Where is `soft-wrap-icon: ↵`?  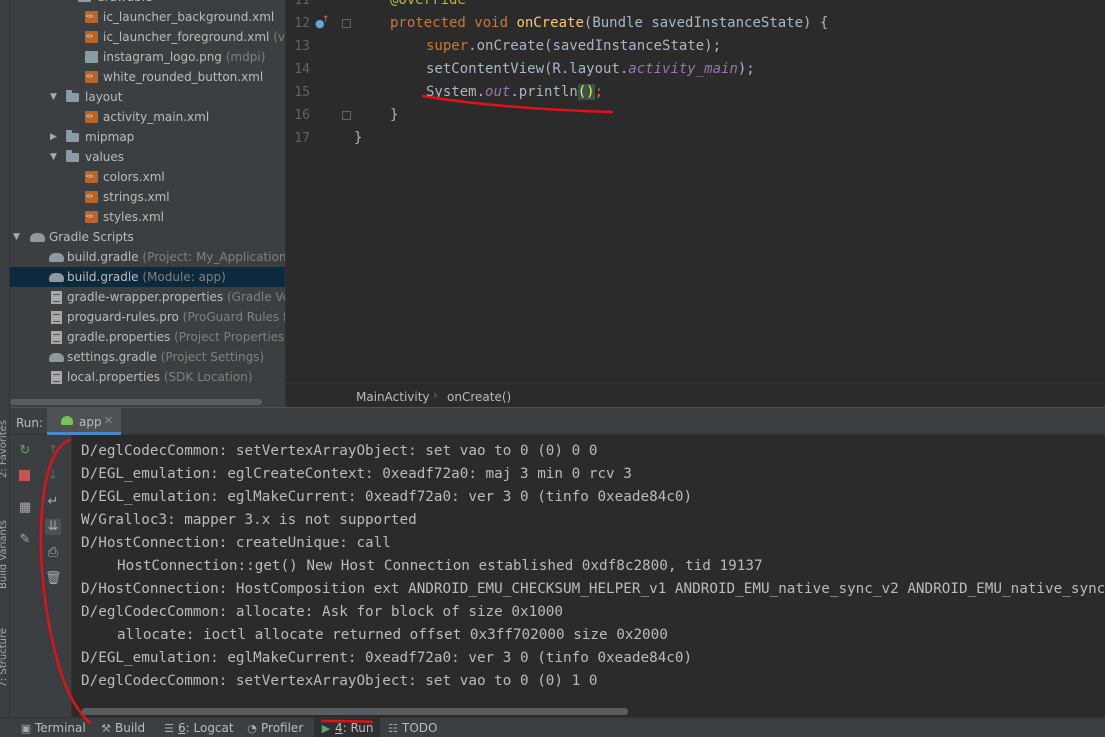 soft-wrap-icon: ↵ is located at coordinates (53, 502).